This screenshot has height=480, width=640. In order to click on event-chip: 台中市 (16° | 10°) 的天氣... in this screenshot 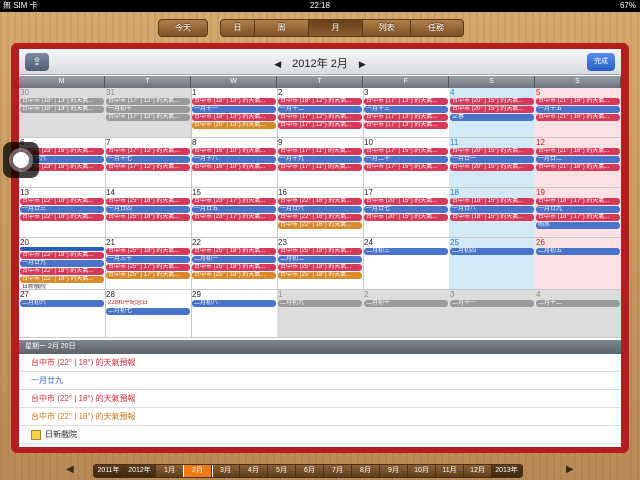, I will do `click(234, 167)`.